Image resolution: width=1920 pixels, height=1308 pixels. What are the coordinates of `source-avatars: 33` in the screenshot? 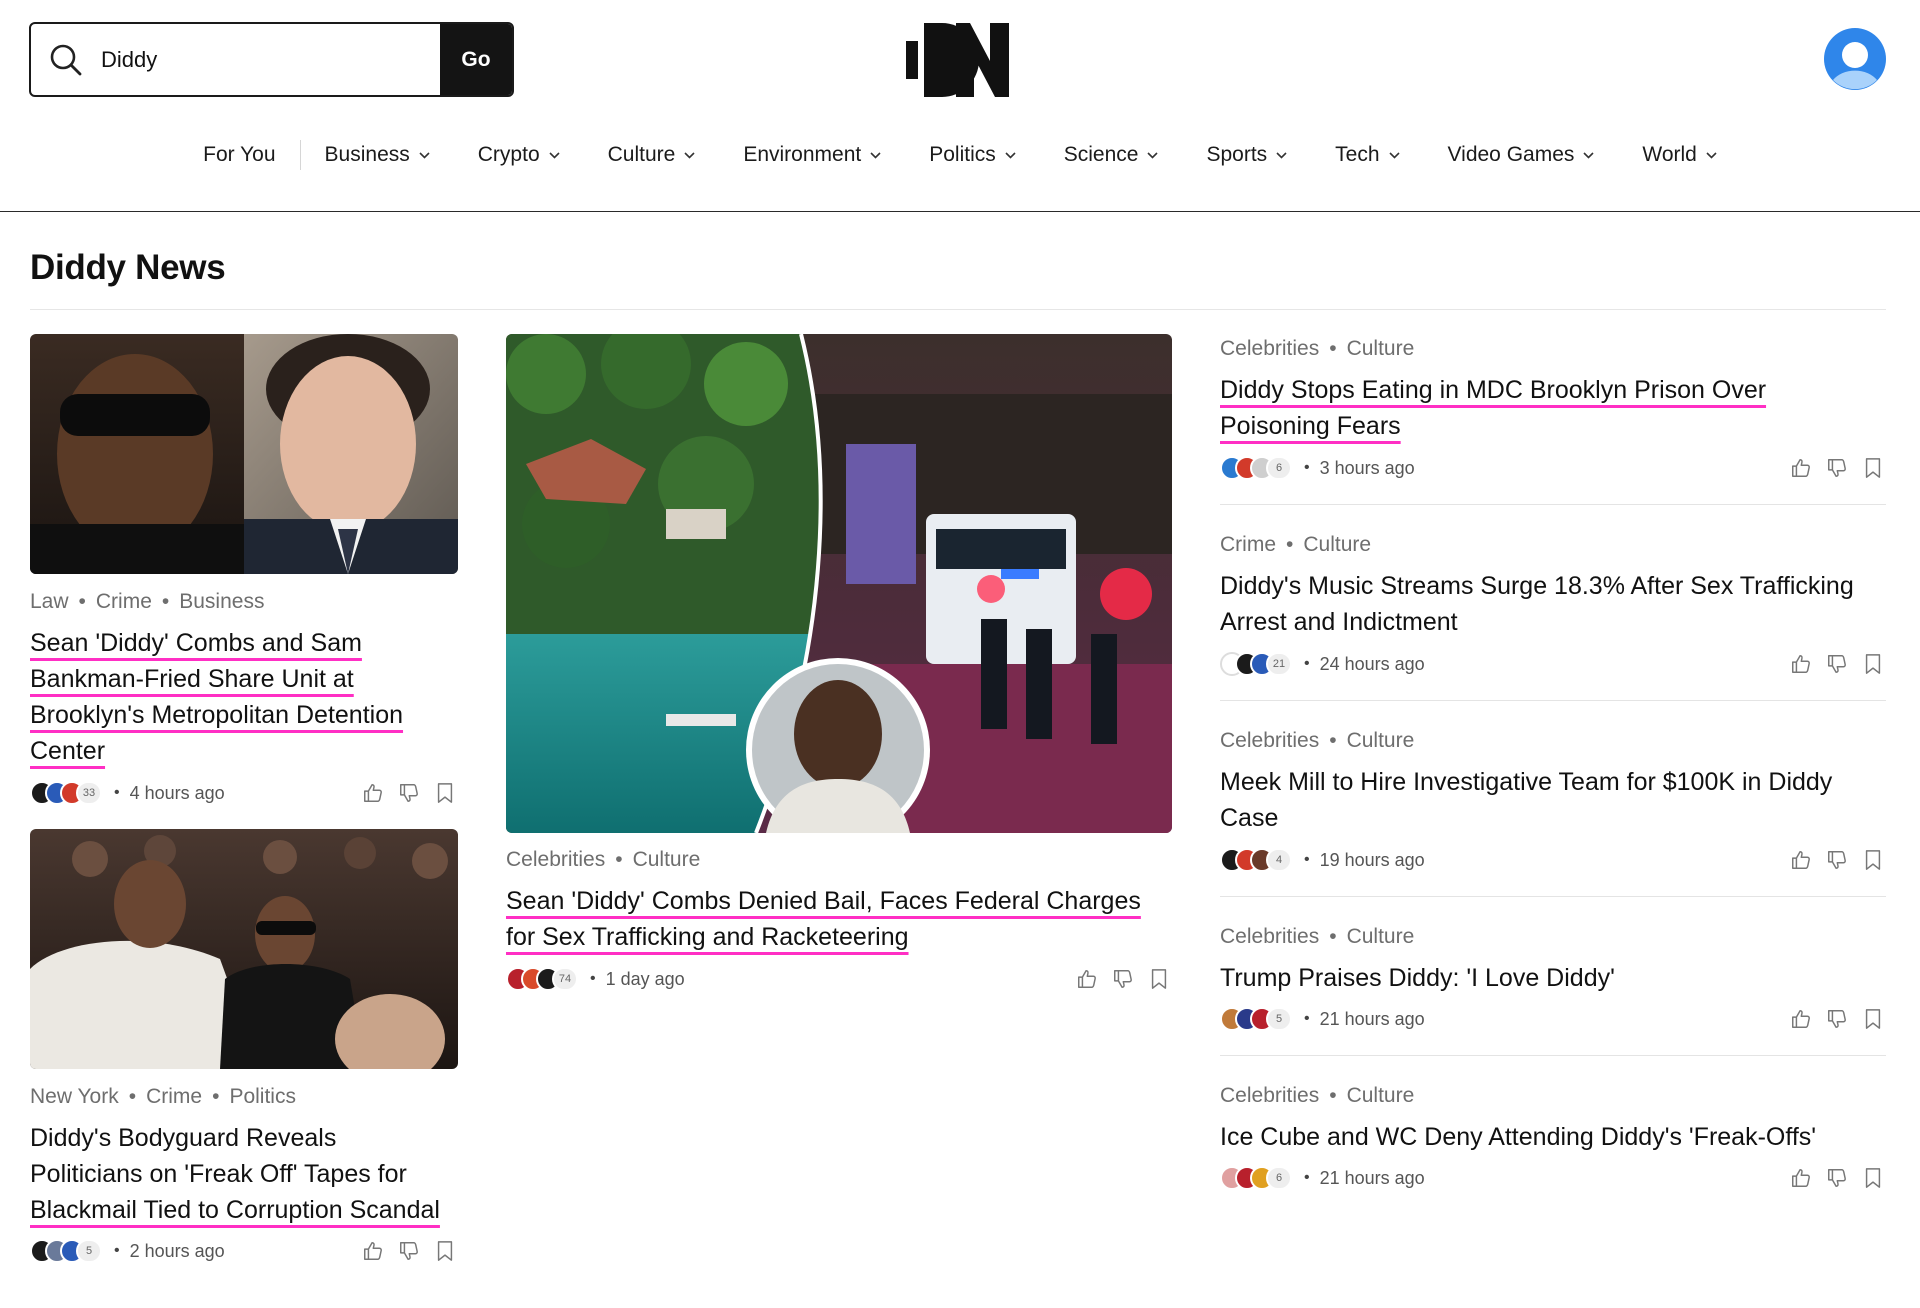 It's located at (66, 793).